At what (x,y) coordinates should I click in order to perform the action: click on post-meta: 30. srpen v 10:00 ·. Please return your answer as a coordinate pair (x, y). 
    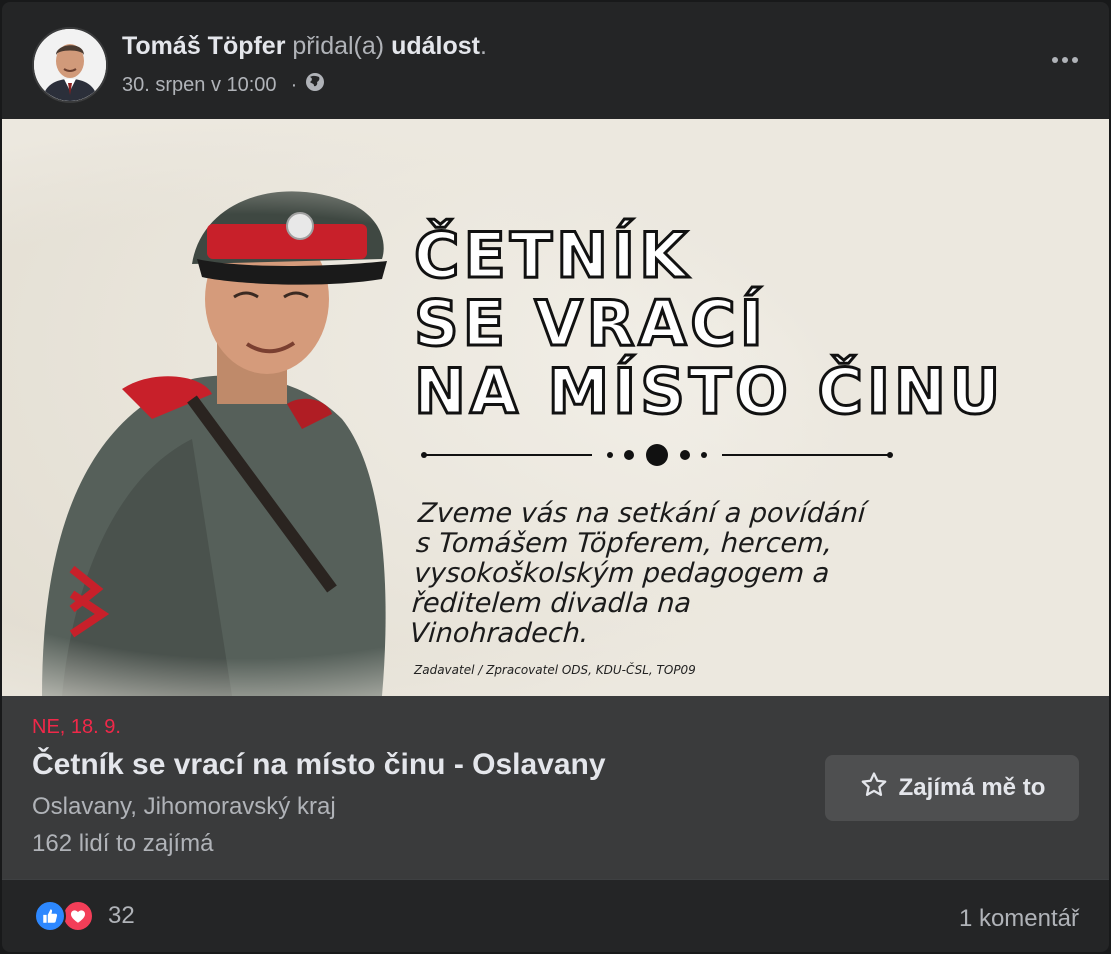
    Looking at the image, I should click on (223, 85).